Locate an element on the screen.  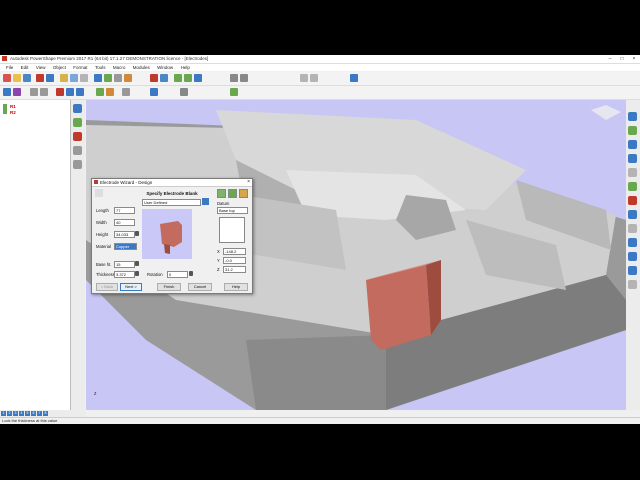
open-icon is located at coordinates (17, 78).